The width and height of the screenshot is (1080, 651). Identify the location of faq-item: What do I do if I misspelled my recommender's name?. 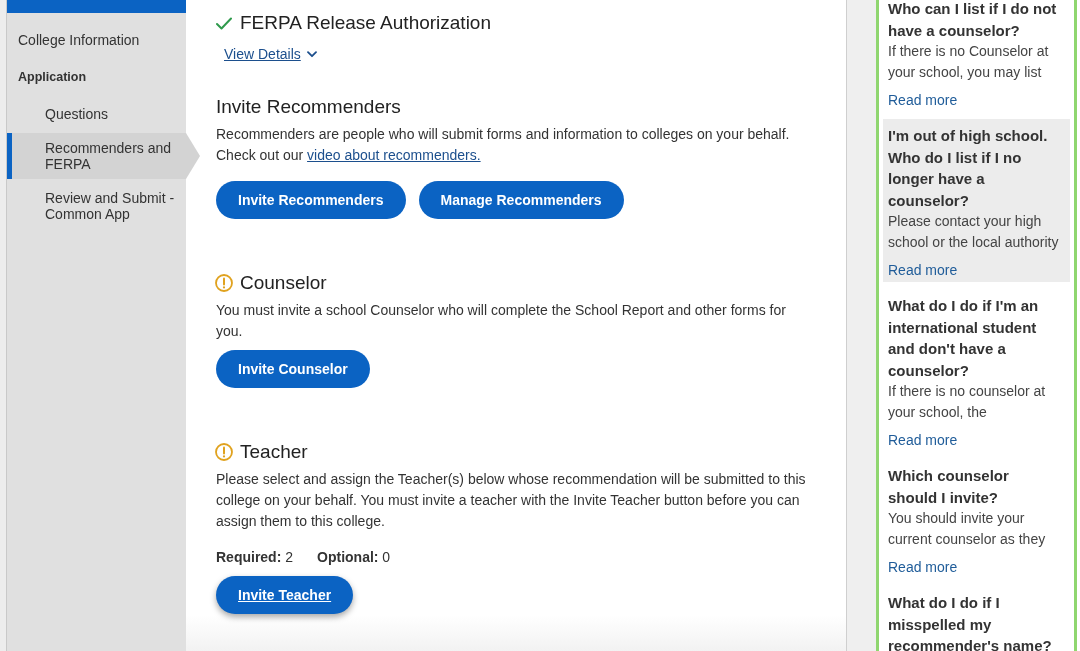
(976, 618).